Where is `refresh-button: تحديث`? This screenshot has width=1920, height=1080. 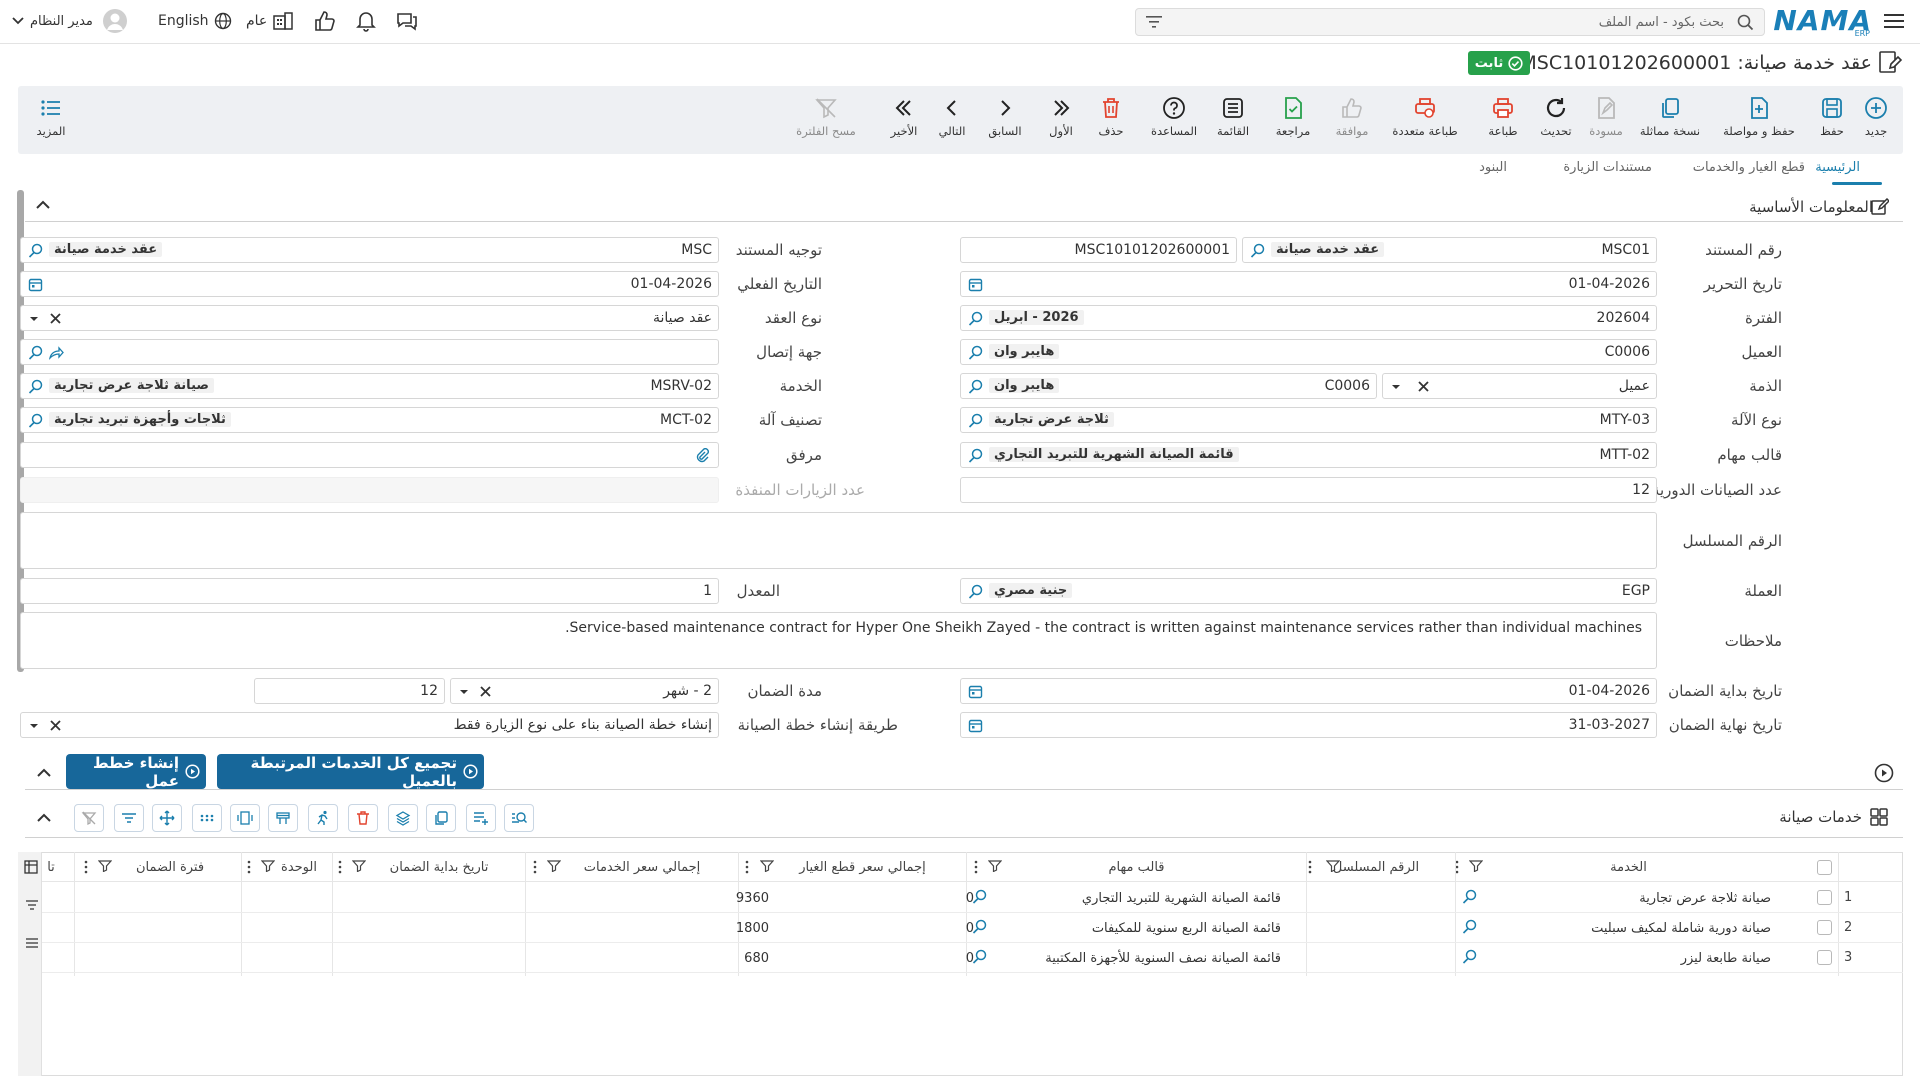
refresh-button: تحديث is located at coordinates (1556, 120).